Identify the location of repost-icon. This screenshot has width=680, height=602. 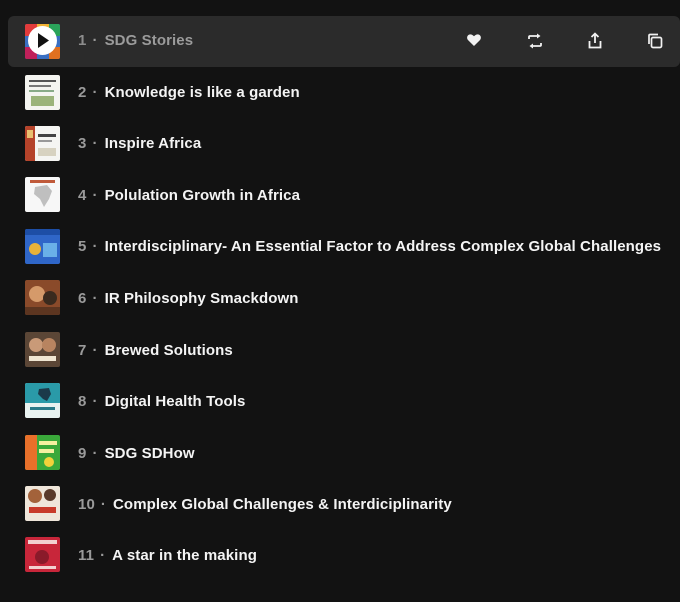
(535, 41).